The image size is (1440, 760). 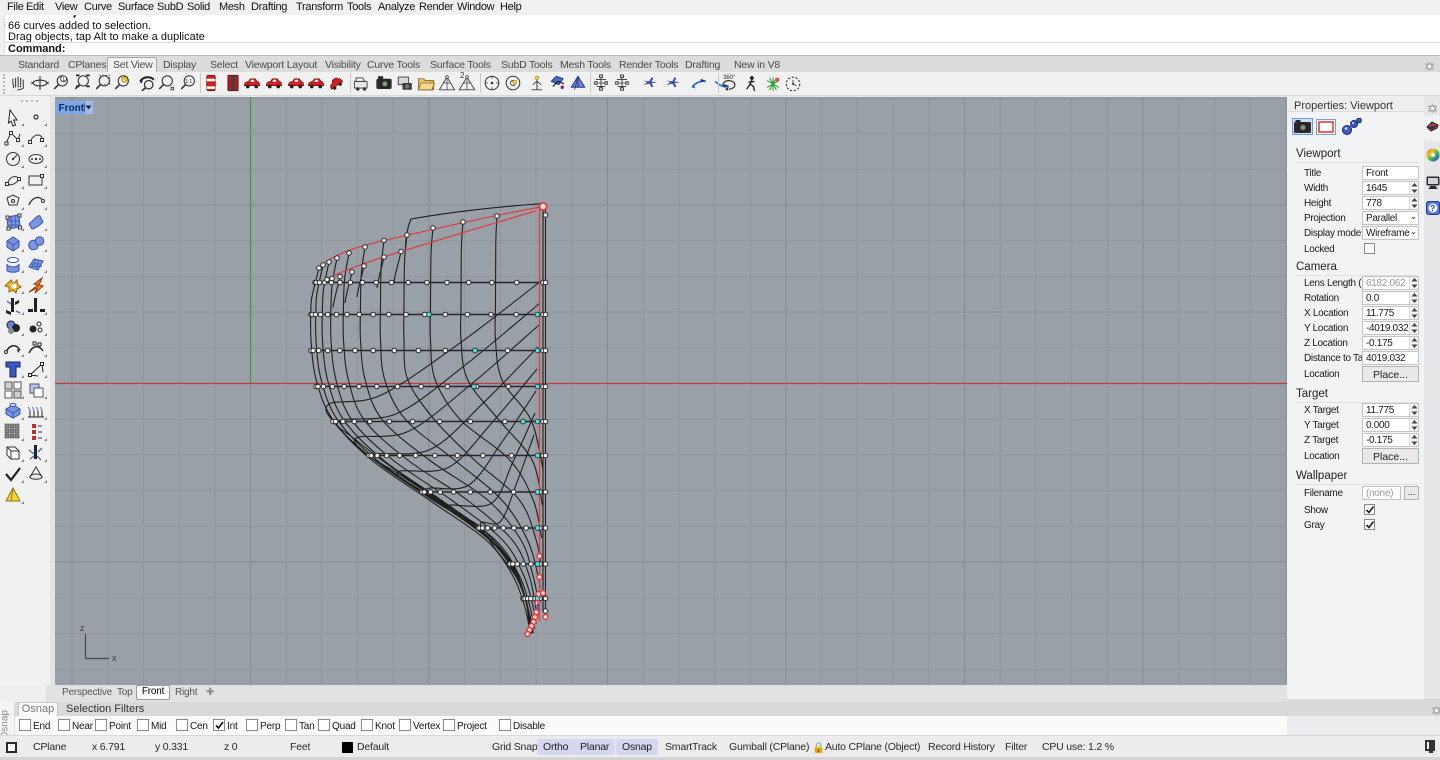 What do you see at coordinates (462, 76) in the screenshot?
I see `svg-text: 2` at bounding box center [462, 76].